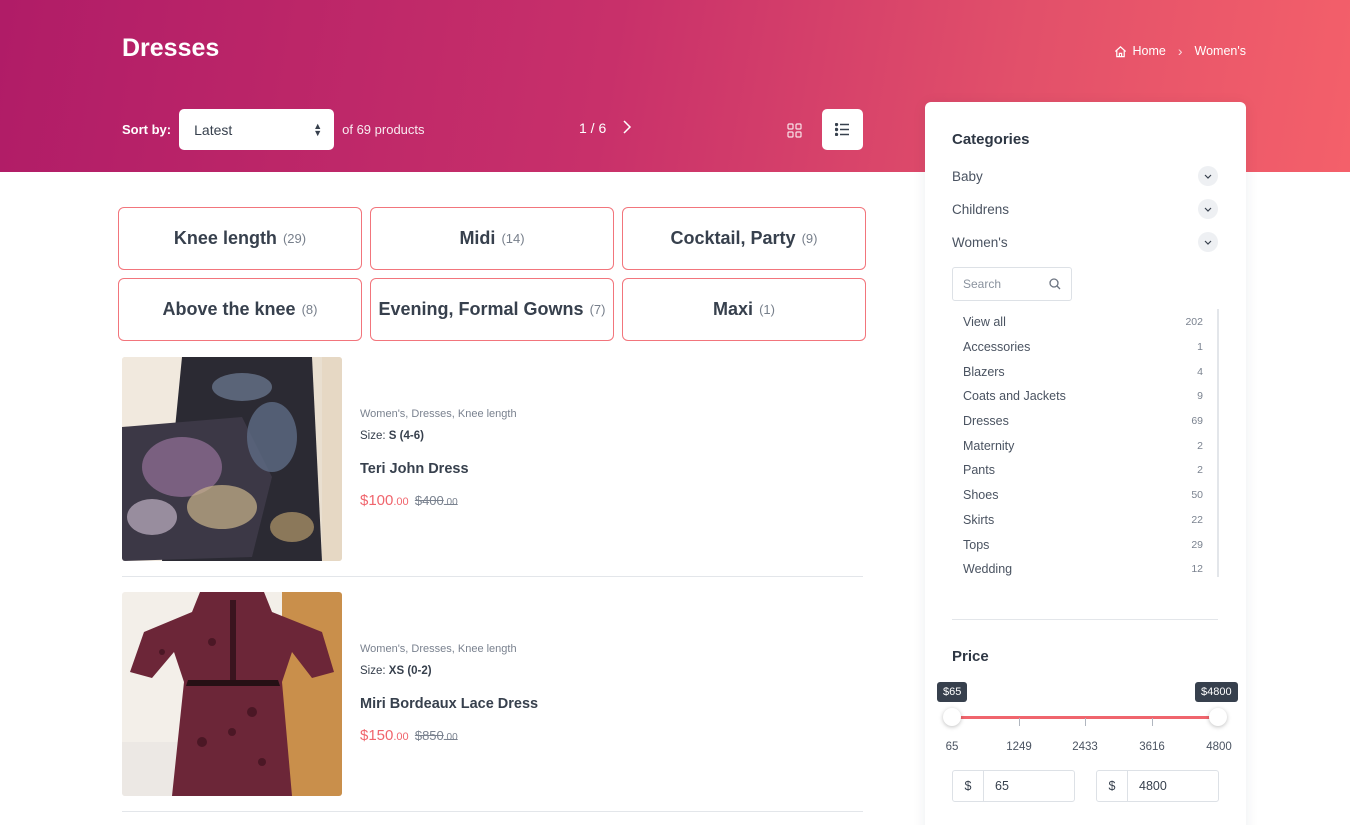 This screenshot has width=1350, height=825. I want to click on sort-select: Latest ▲ ▼, so click(257, 129).